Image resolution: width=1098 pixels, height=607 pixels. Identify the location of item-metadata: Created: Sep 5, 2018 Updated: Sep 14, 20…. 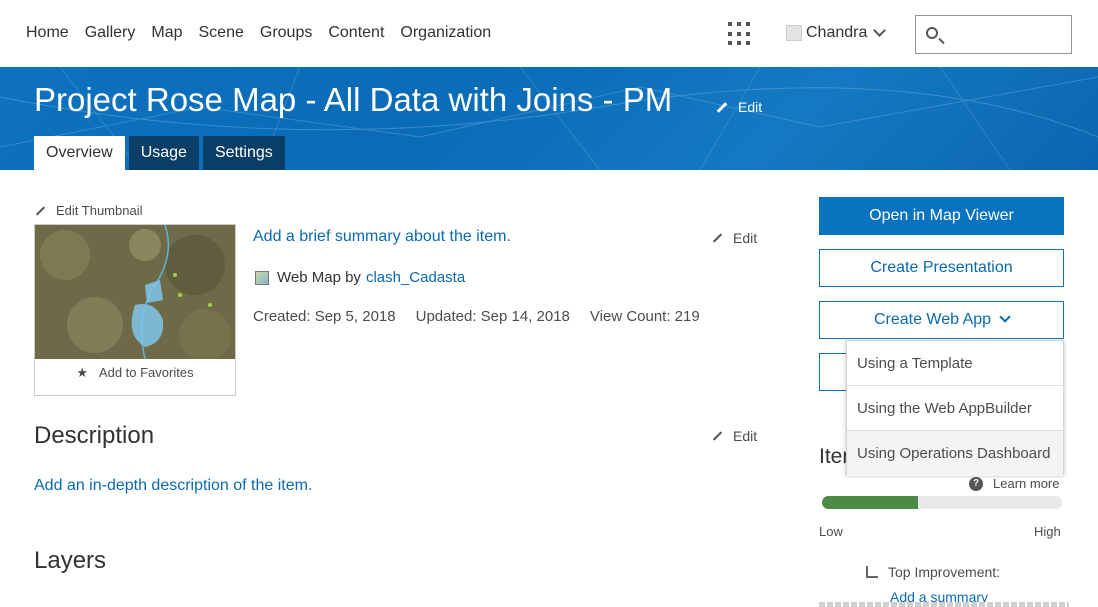
(486, 316).